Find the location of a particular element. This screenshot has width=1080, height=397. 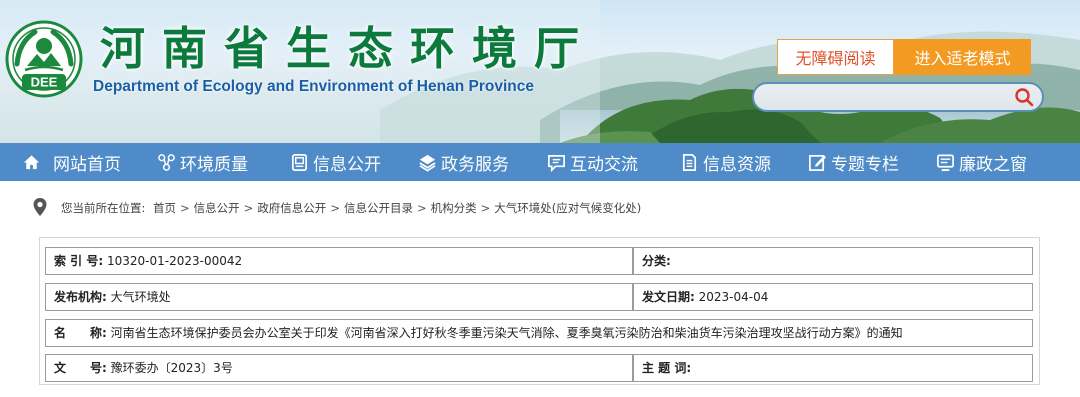

file-icon is located at coordinates (689, 162).